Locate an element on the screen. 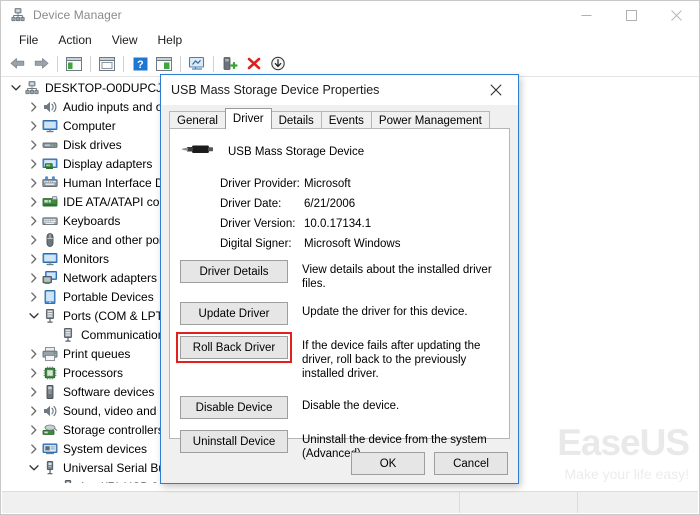  disable-device-button: Disable Device is located at coordinates (234, 407).